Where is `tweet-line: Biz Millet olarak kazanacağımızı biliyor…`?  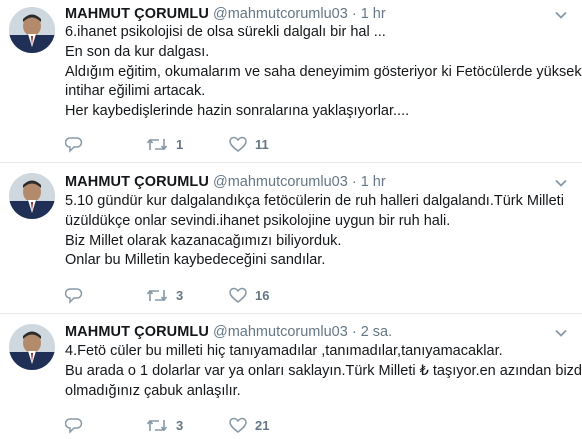 tweet-line: Biz Millet olarak kazanacağımızı biliyor… is located at coordinates (203, 240).